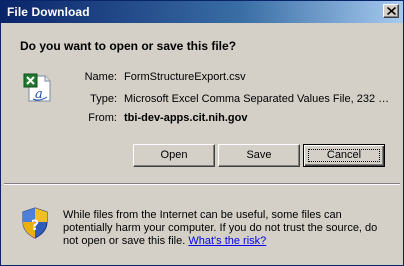 Image resolution: width=404 pixels, height=266 pixels. I want to click on info-row-name: Name: FormStructureExport.csv, so click(202, 79).